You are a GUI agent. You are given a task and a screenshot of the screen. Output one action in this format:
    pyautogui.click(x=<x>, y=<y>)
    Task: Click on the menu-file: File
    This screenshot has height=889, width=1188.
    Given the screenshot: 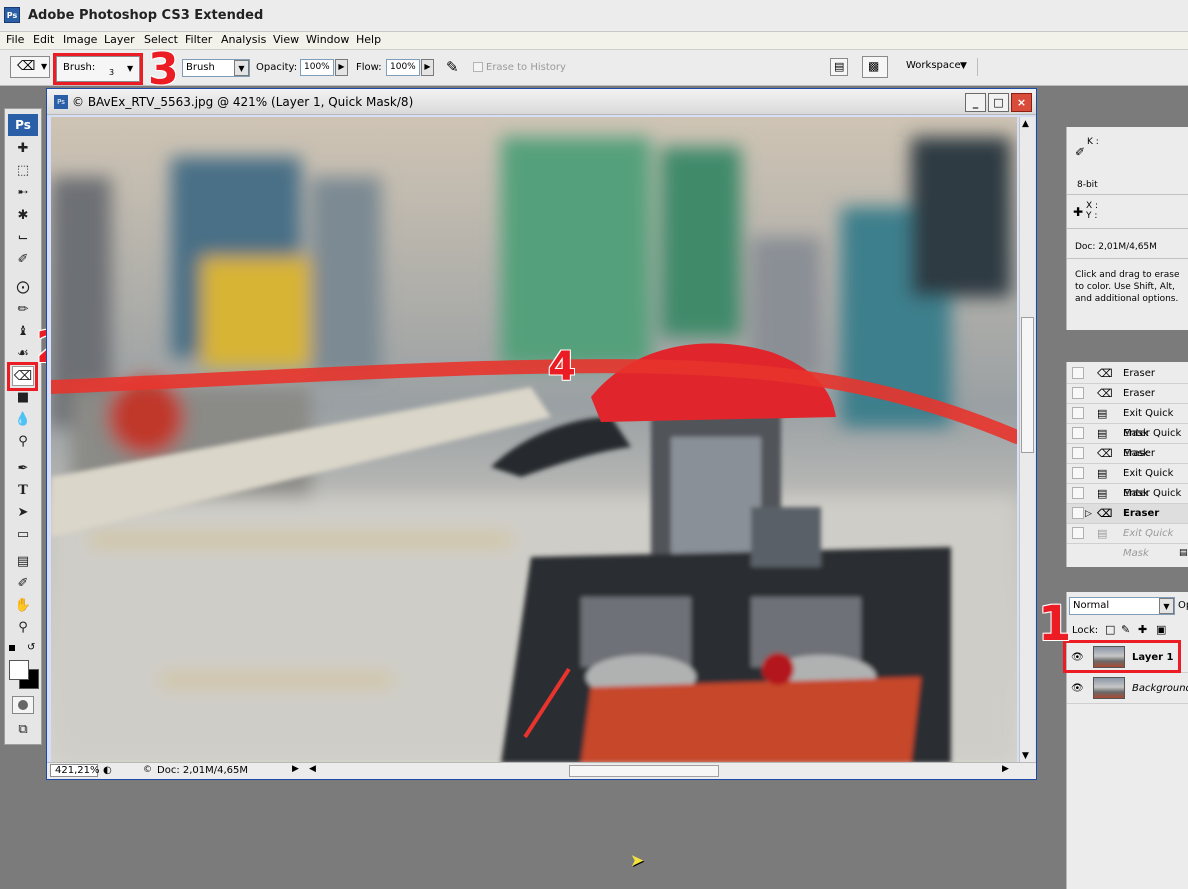 What is the action you would take?
    pyautogui.click(x=15, y=39)
    